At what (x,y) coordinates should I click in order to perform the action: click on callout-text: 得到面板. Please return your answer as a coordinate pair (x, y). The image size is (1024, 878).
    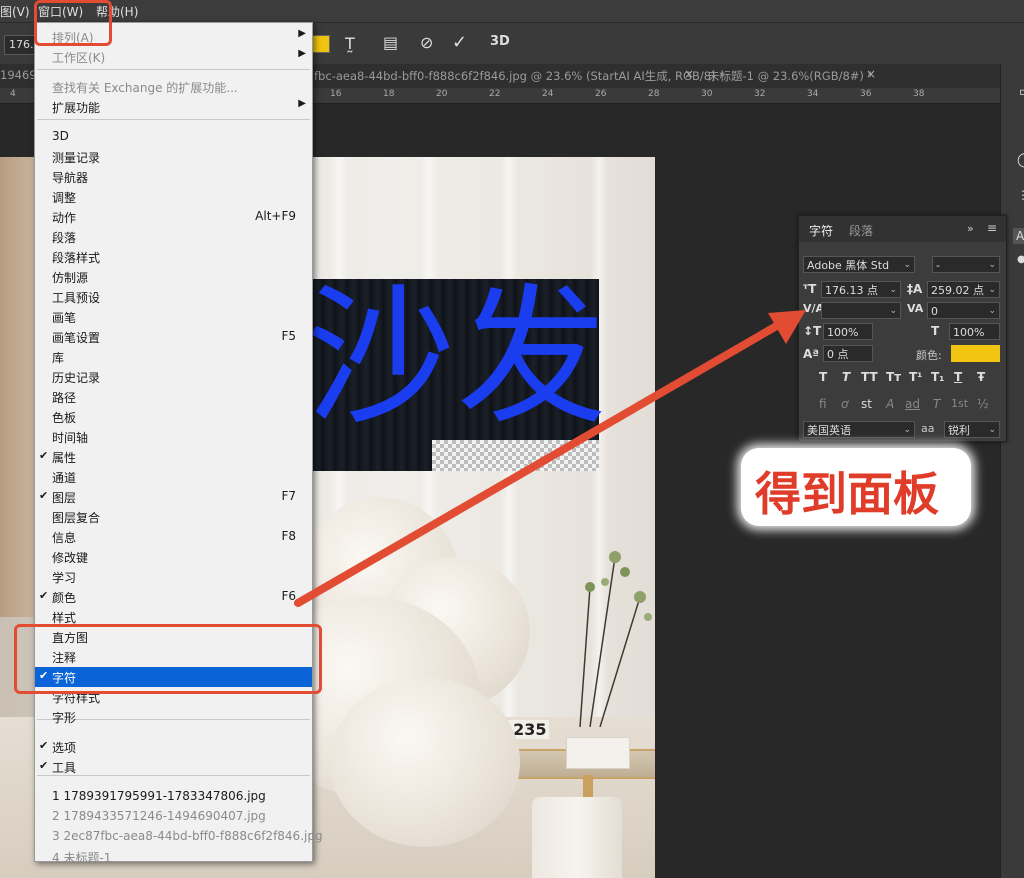
    Looking at the image, I should click on (847, 494).